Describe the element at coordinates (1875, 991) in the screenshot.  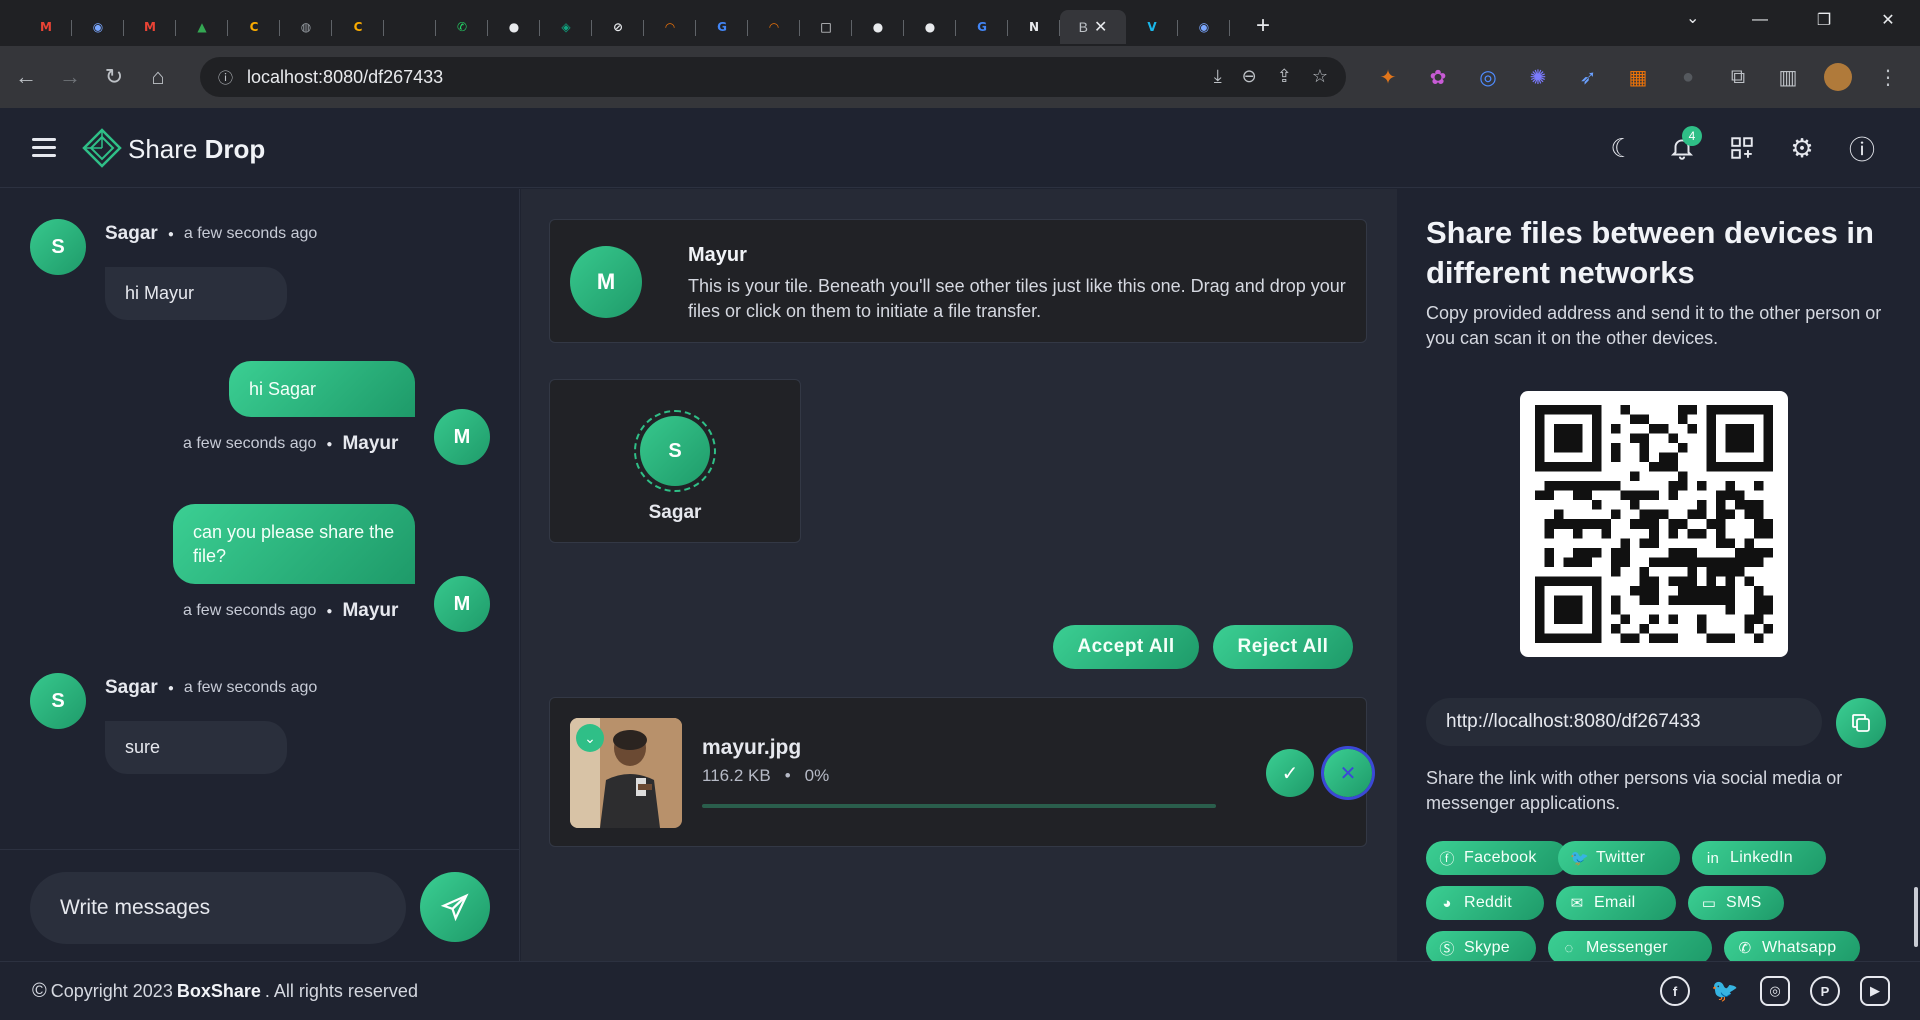
I see `youtube-icon: ▶` at that location.